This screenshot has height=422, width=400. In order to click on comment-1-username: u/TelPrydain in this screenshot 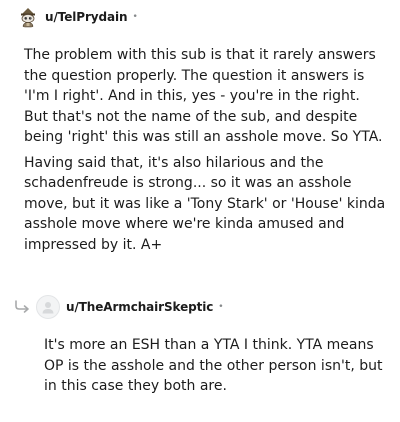, I will do `click(86, 17)`.